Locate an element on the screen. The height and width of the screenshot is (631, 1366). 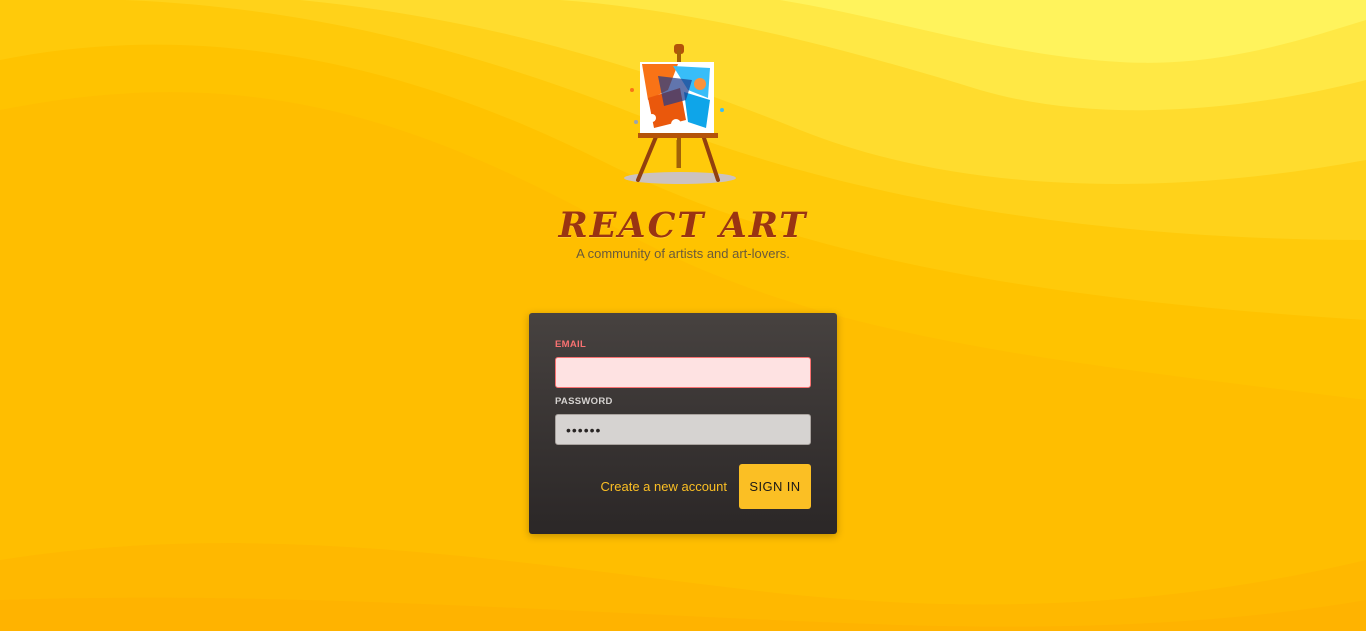
app-subtitle: A community of artists and art-lovers. is located at coordinates (683, 253).